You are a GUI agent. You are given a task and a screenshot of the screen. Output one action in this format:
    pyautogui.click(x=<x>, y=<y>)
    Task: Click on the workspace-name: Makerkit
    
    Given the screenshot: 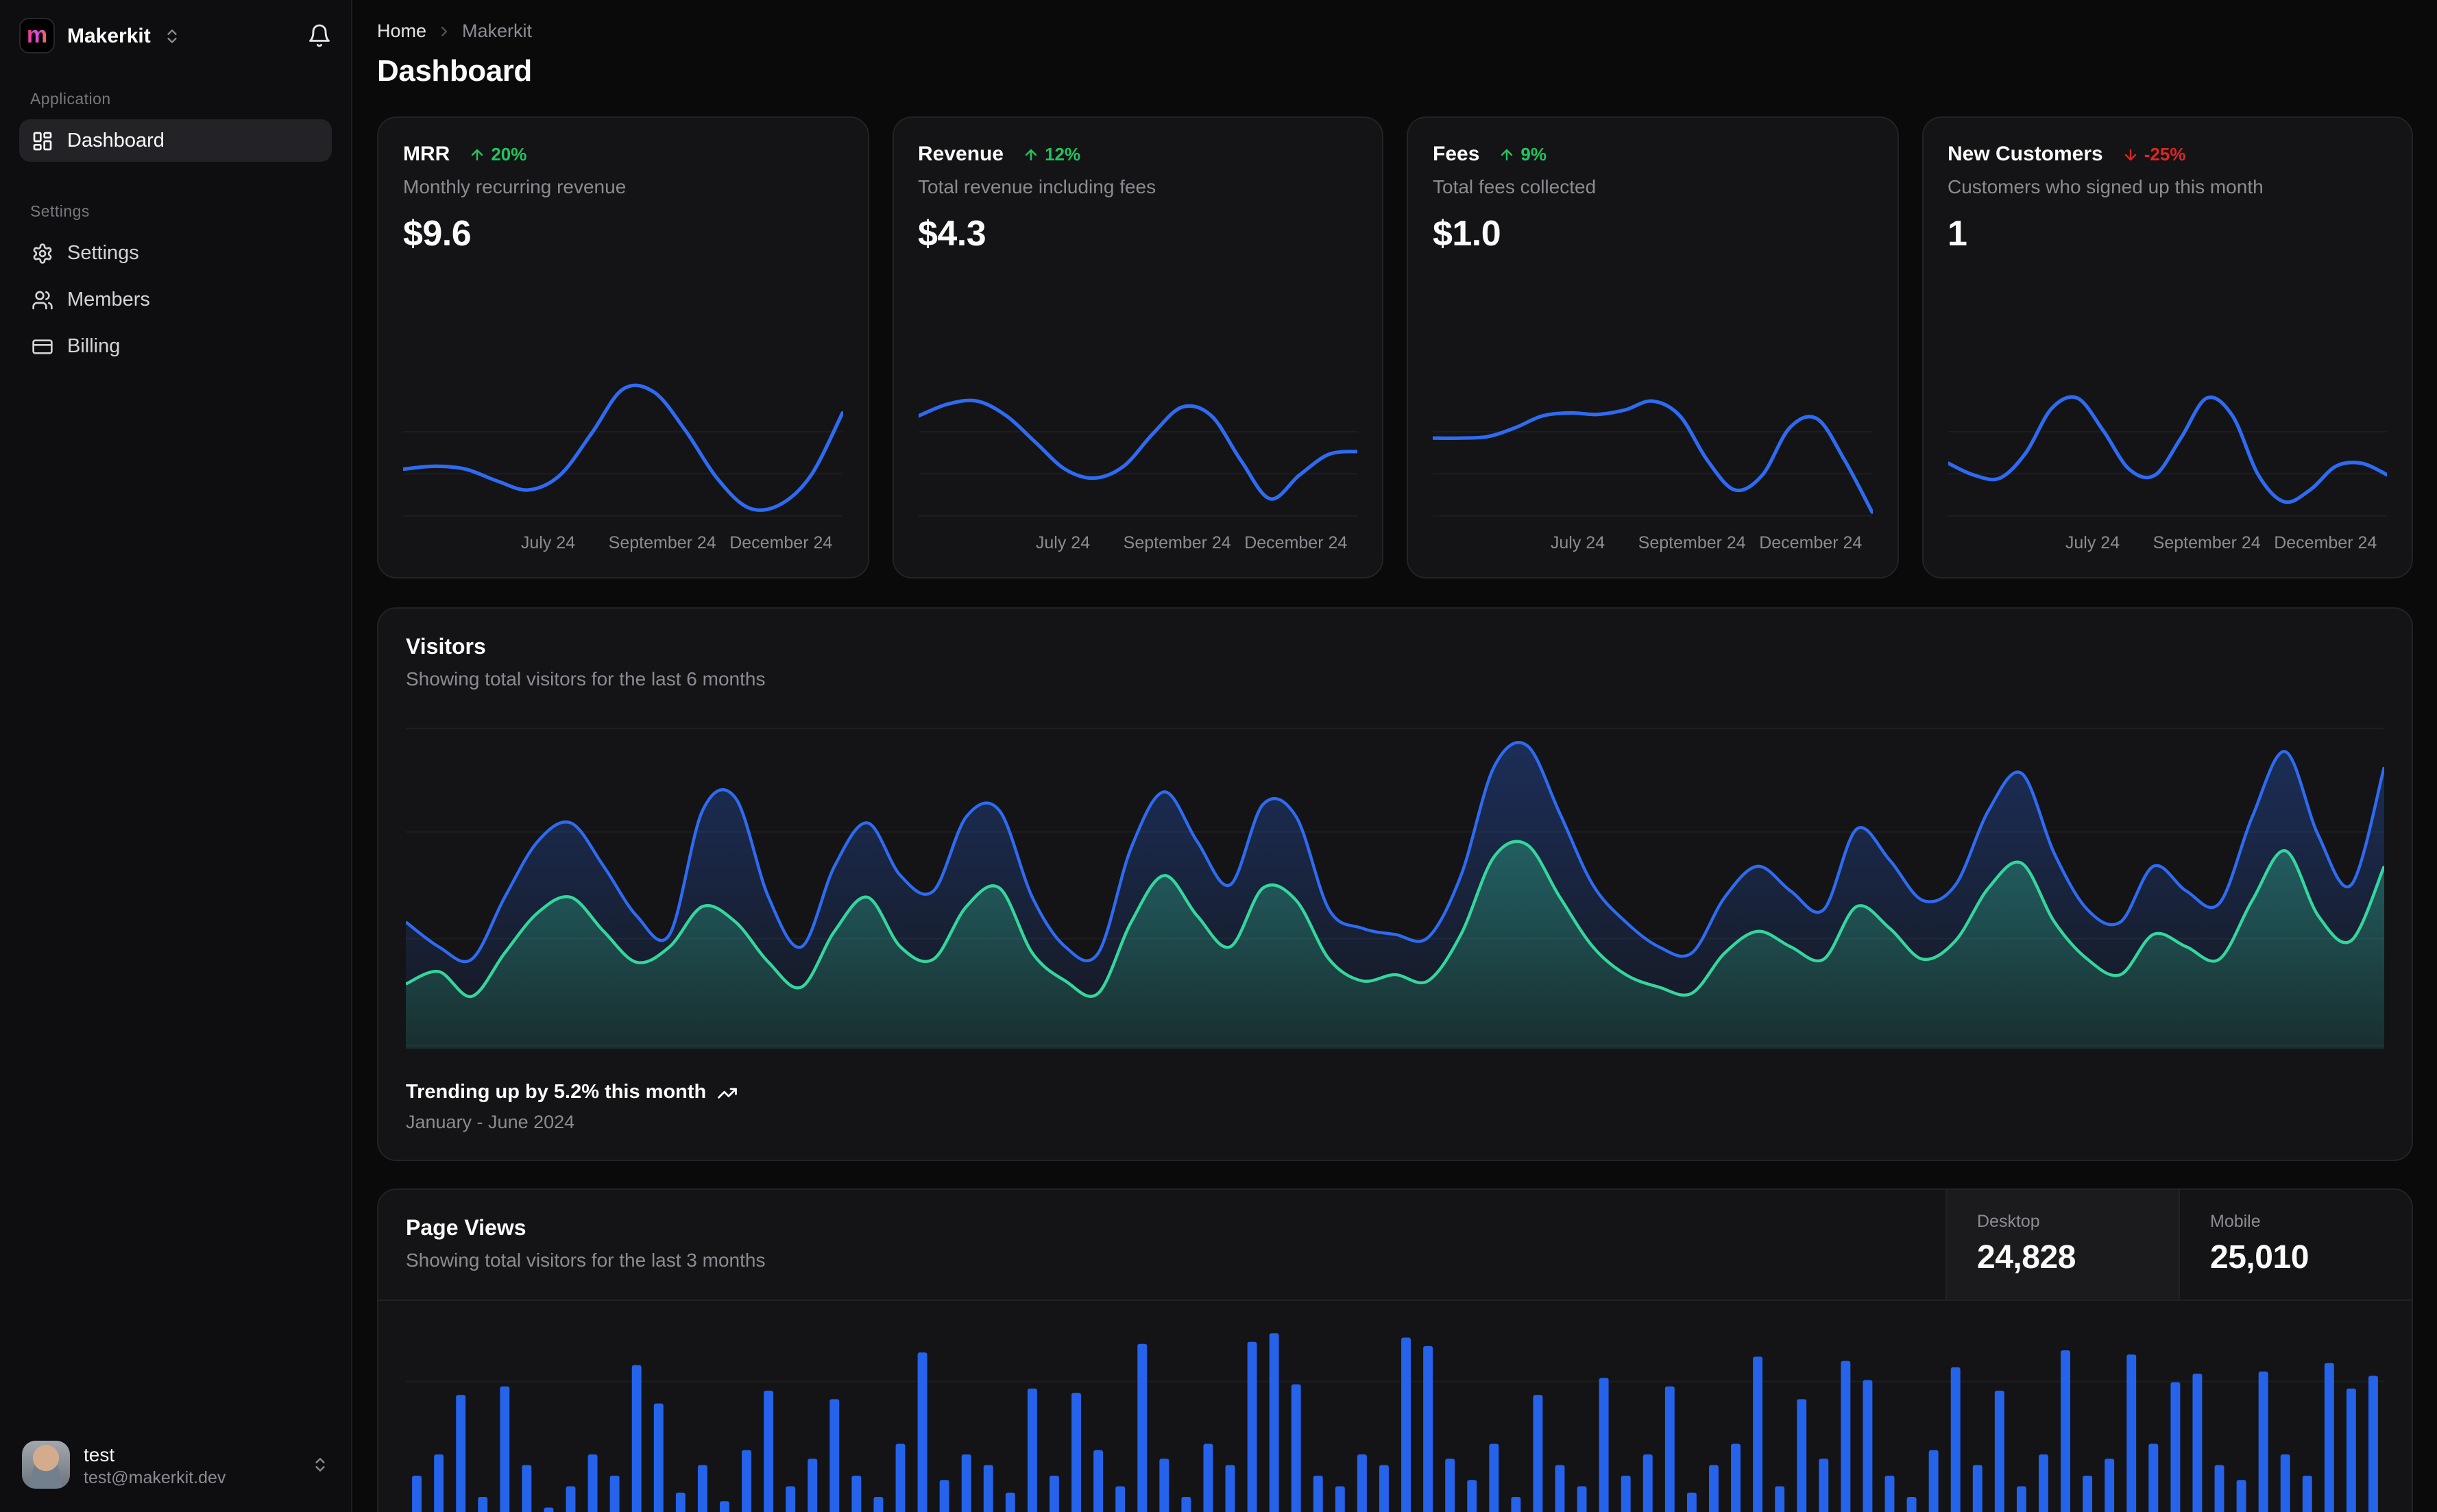 What is the action you would take?
    pyautogui.click(x=109, y=35)
    